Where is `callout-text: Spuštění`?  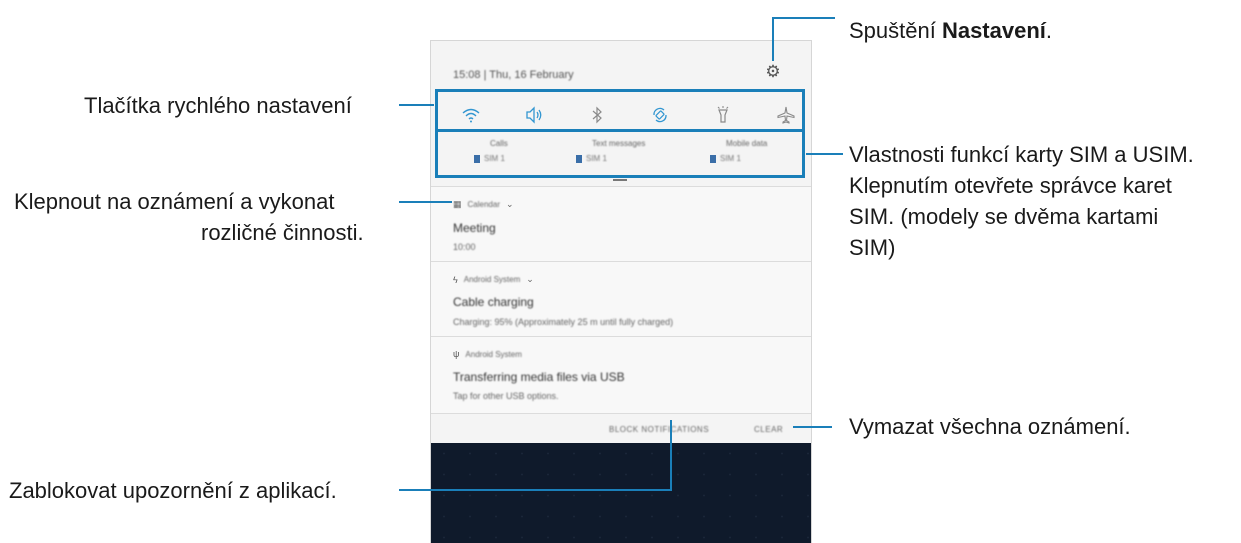 callout-text: Spuštění is located at coordinates (895, 30).